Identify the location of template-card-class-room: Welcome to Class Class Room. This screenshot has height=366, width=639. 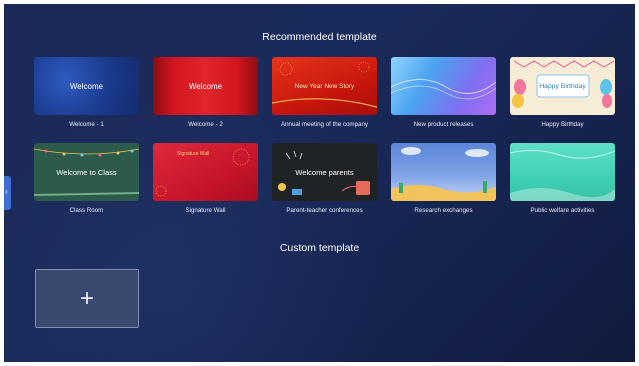
(86, 178).